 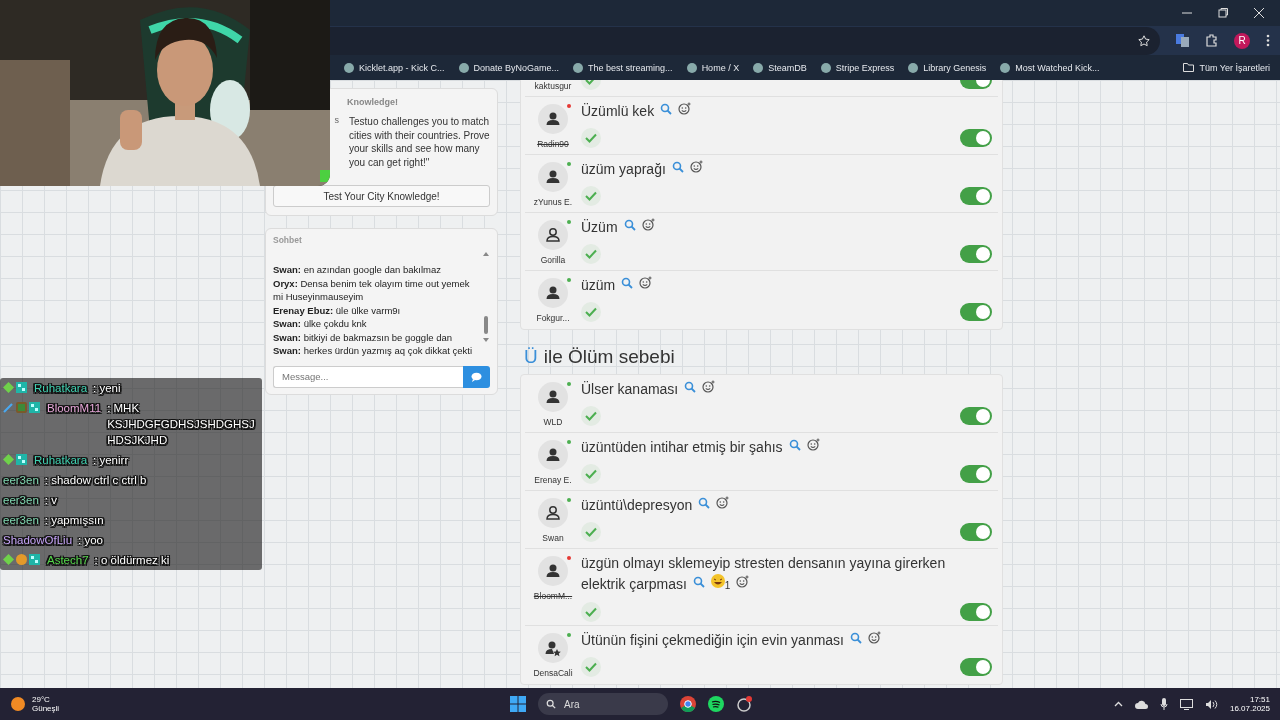 I want to click on extensions-icon, so click(x=1211, y=40).